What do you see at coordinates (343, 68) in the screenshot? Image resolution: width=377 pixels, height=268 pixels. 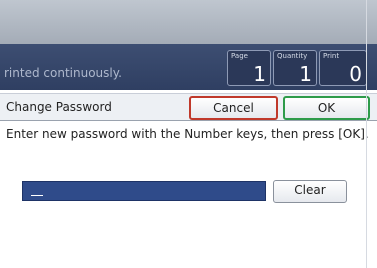 I see `print-counter: Print 0` at bounding box center [343, 68].